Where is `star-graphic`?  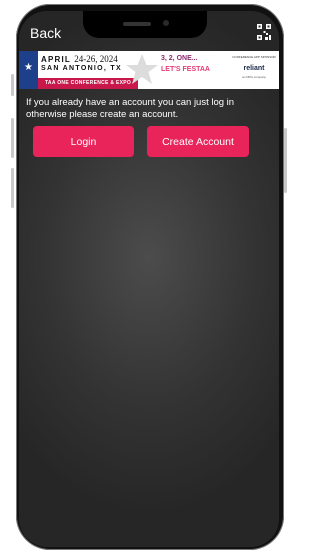
star-graphic is located at coordinates (142, 69).